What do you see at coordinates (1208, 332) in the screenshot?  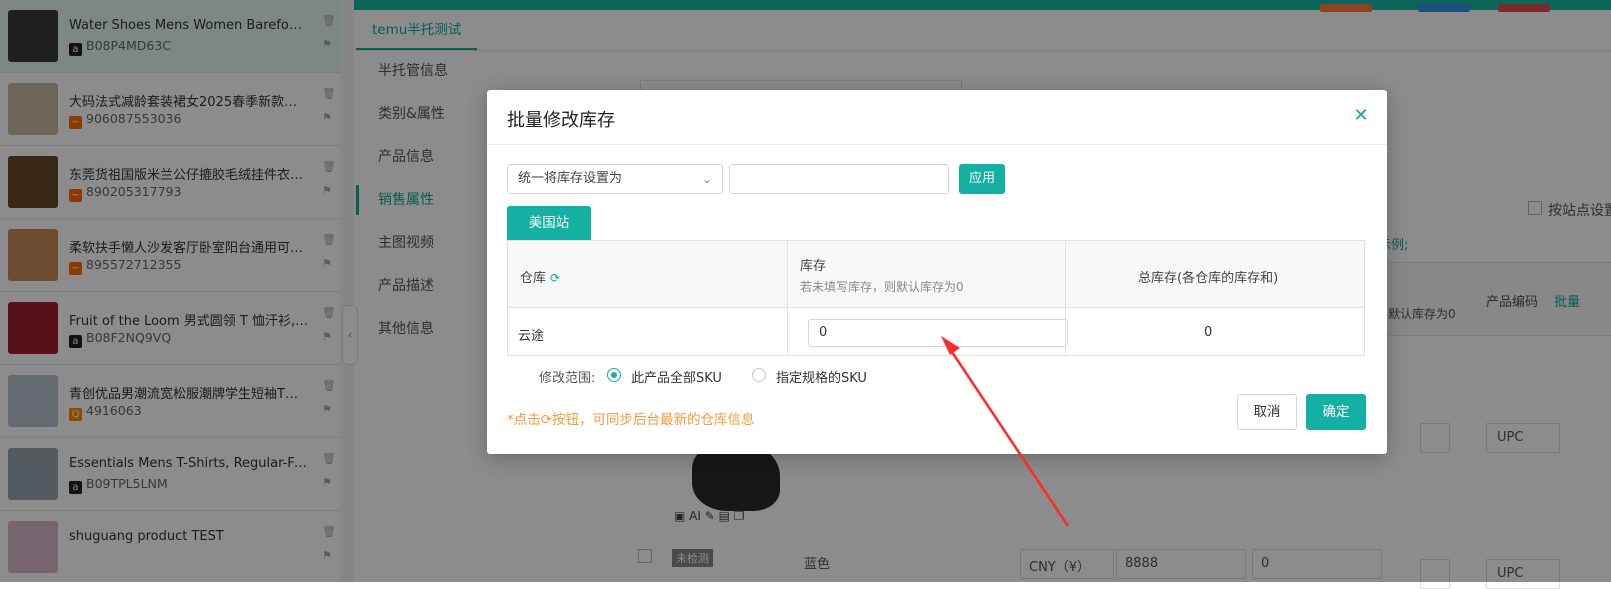 I see `total-stock-value: 0` at bounding box center [1208, 332].